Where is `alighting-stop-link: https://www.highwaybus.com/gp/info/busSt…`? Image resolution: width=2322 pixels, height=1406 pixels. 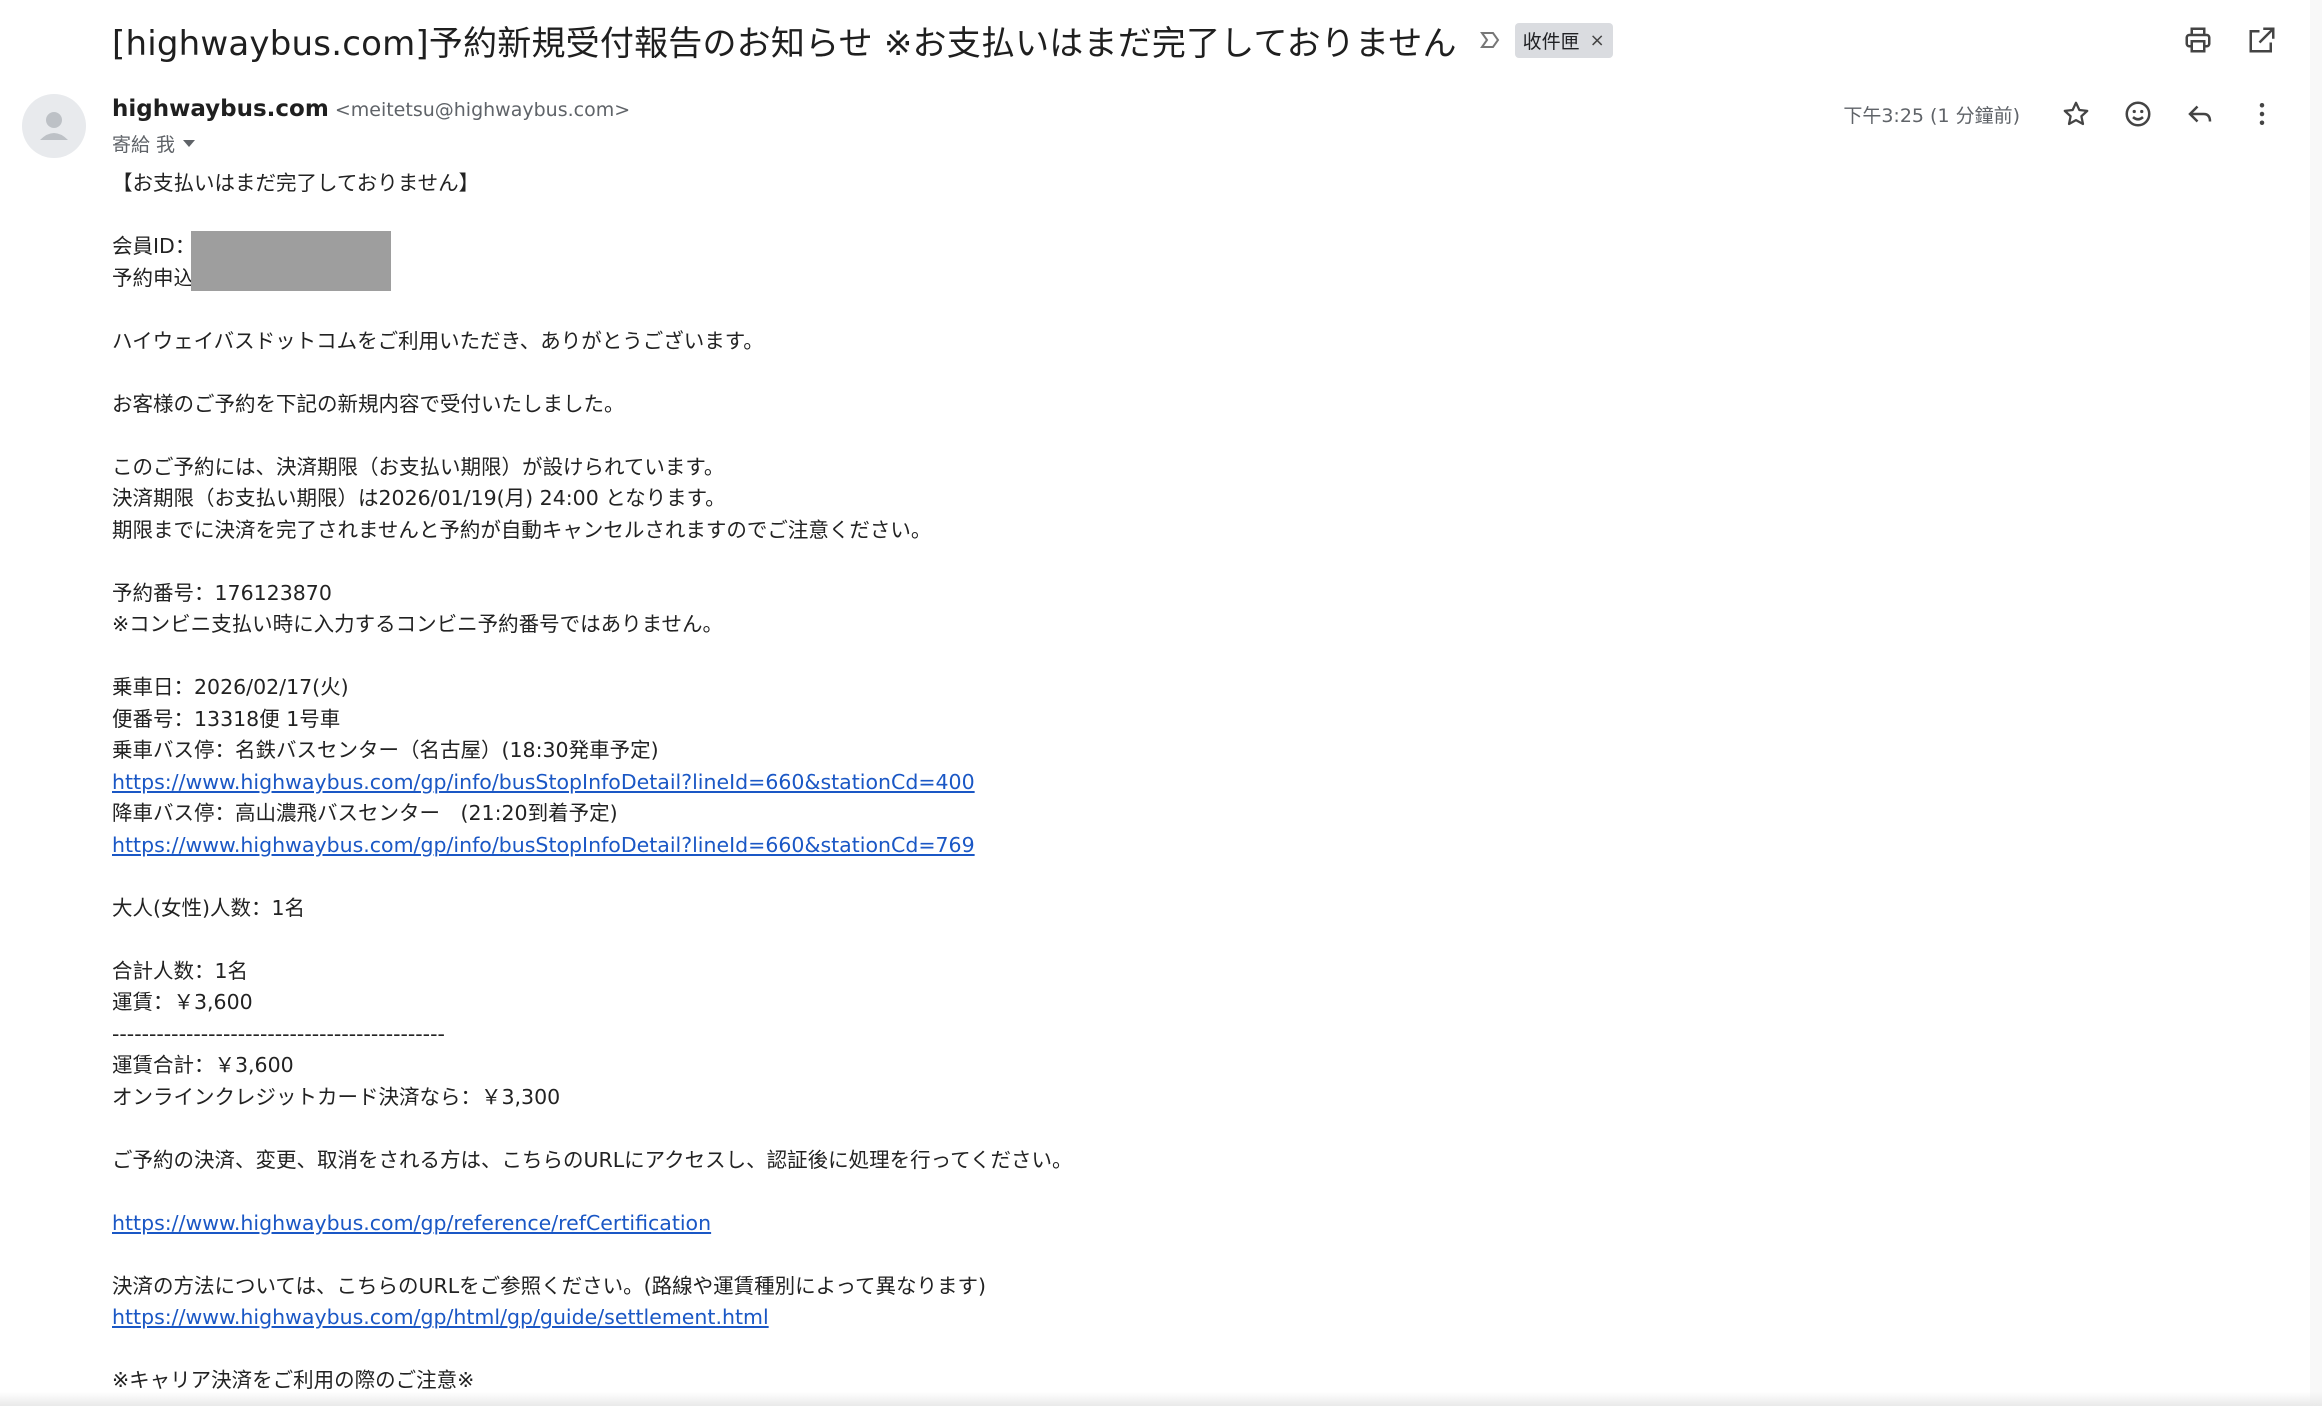
alighting-stop-link: https://www.highwaybus.com/gp/info/busSt… is located at coordinates (543, 845).